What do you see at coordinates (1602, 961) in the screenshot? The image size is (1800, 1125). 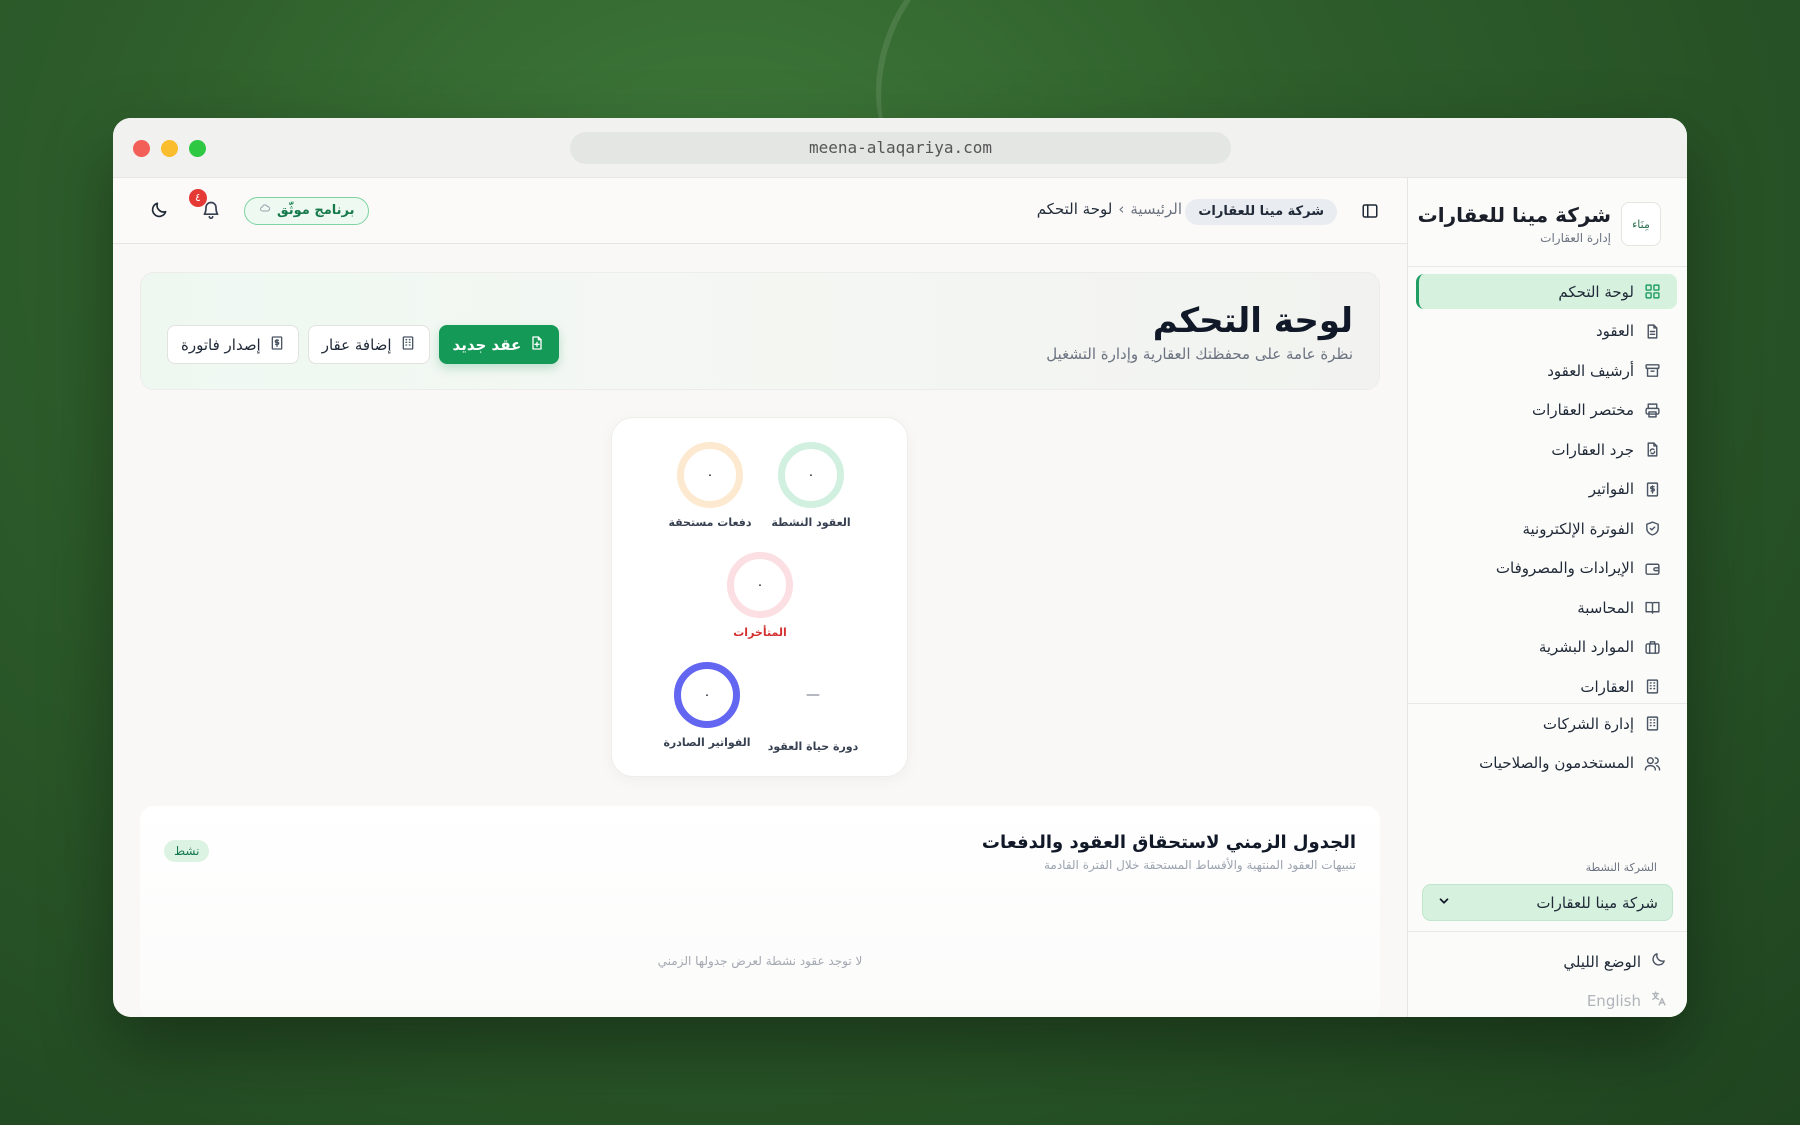 I see `dark-mode-label: الوضع الليلي` at bounding box center [1602, 961].